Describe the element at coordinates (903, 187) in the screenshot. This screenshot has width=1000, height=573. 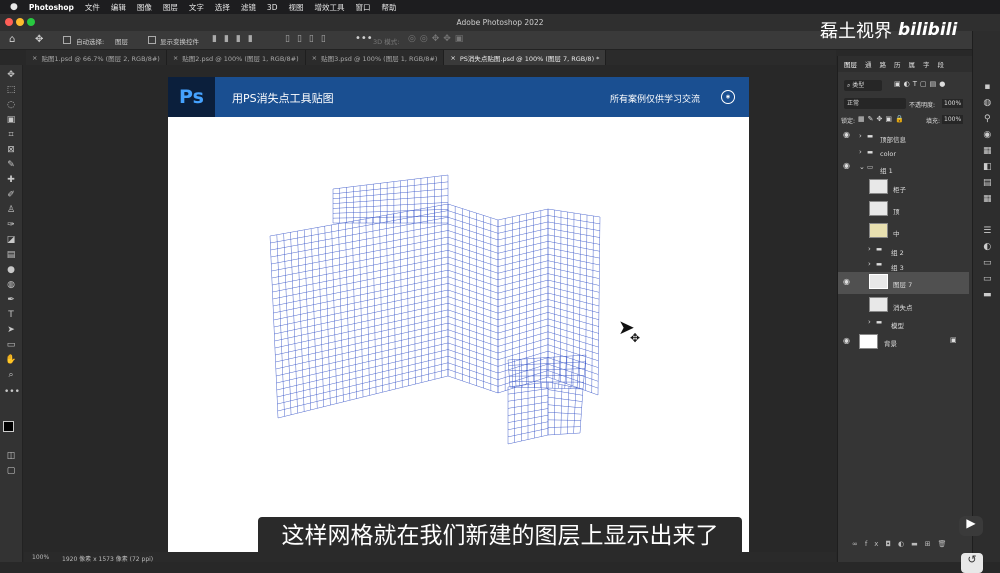
I see `layer-row-cabinet: 柜子` at that location.